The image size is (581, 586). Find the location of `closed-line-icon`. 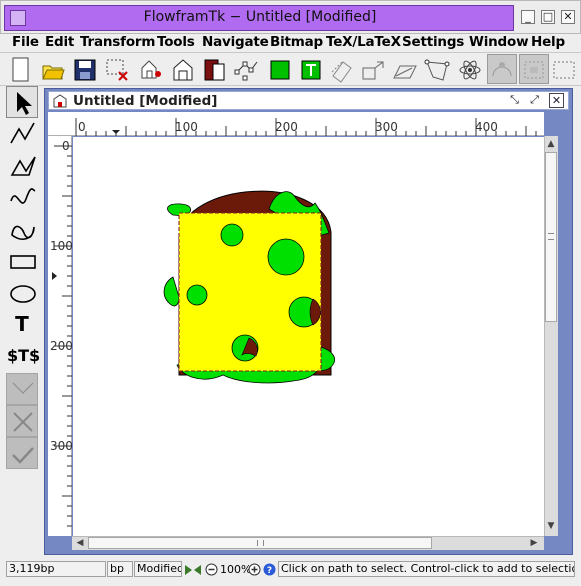

closed-line-icon is located at coordinates (23, 166).